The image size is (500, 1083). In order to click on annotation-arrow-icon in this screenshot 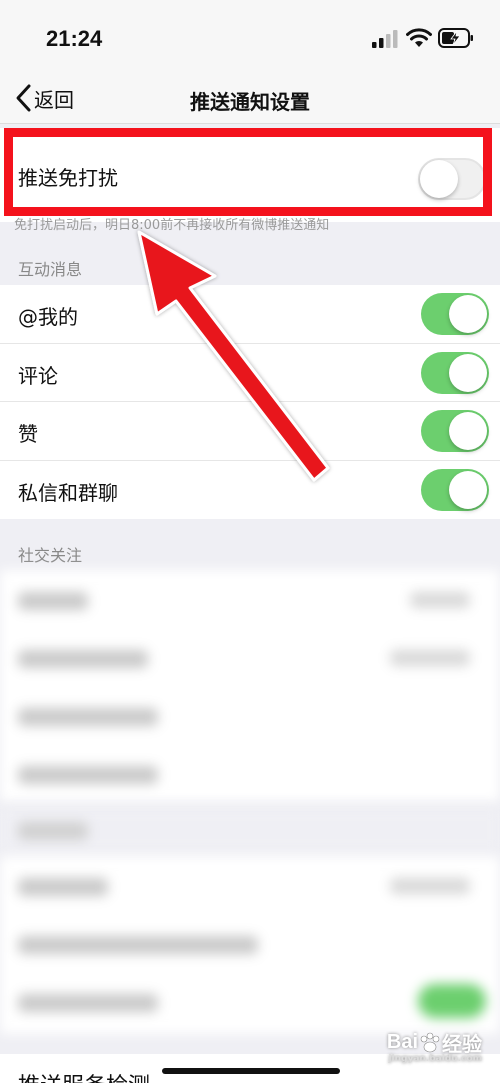, I will do `click(233, 356)`.